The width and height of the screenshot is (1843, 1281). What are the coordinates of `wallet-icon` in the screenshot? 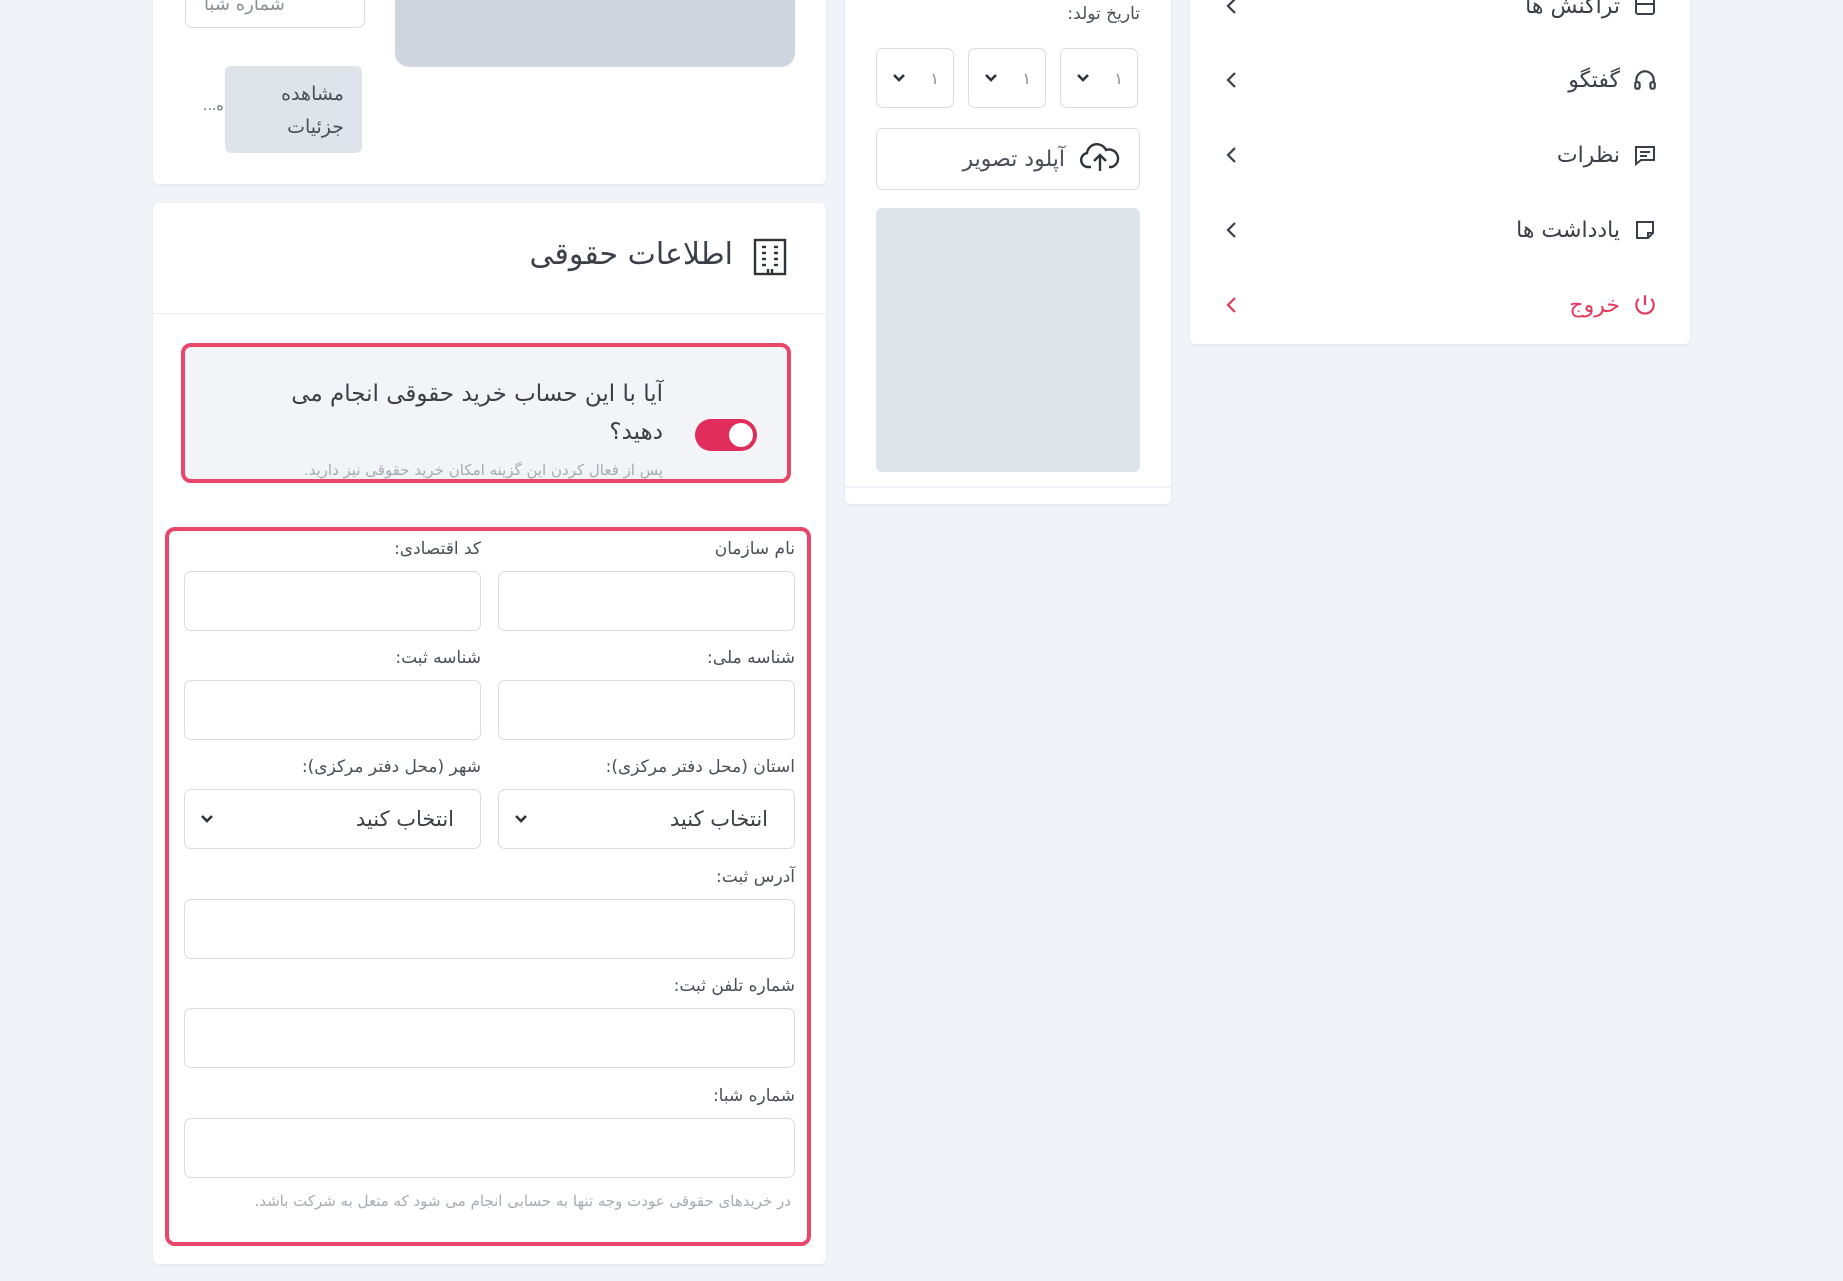 It's located at (1645, 10).